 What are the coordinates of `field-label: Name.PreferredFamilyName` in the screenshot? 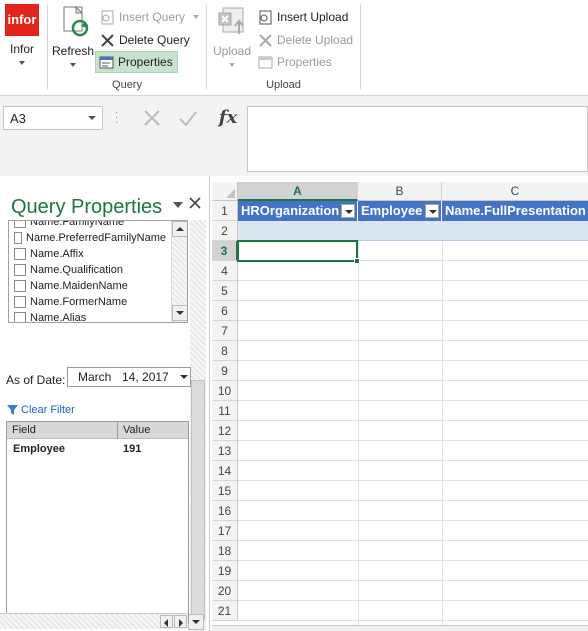 It's located at (96, 238).